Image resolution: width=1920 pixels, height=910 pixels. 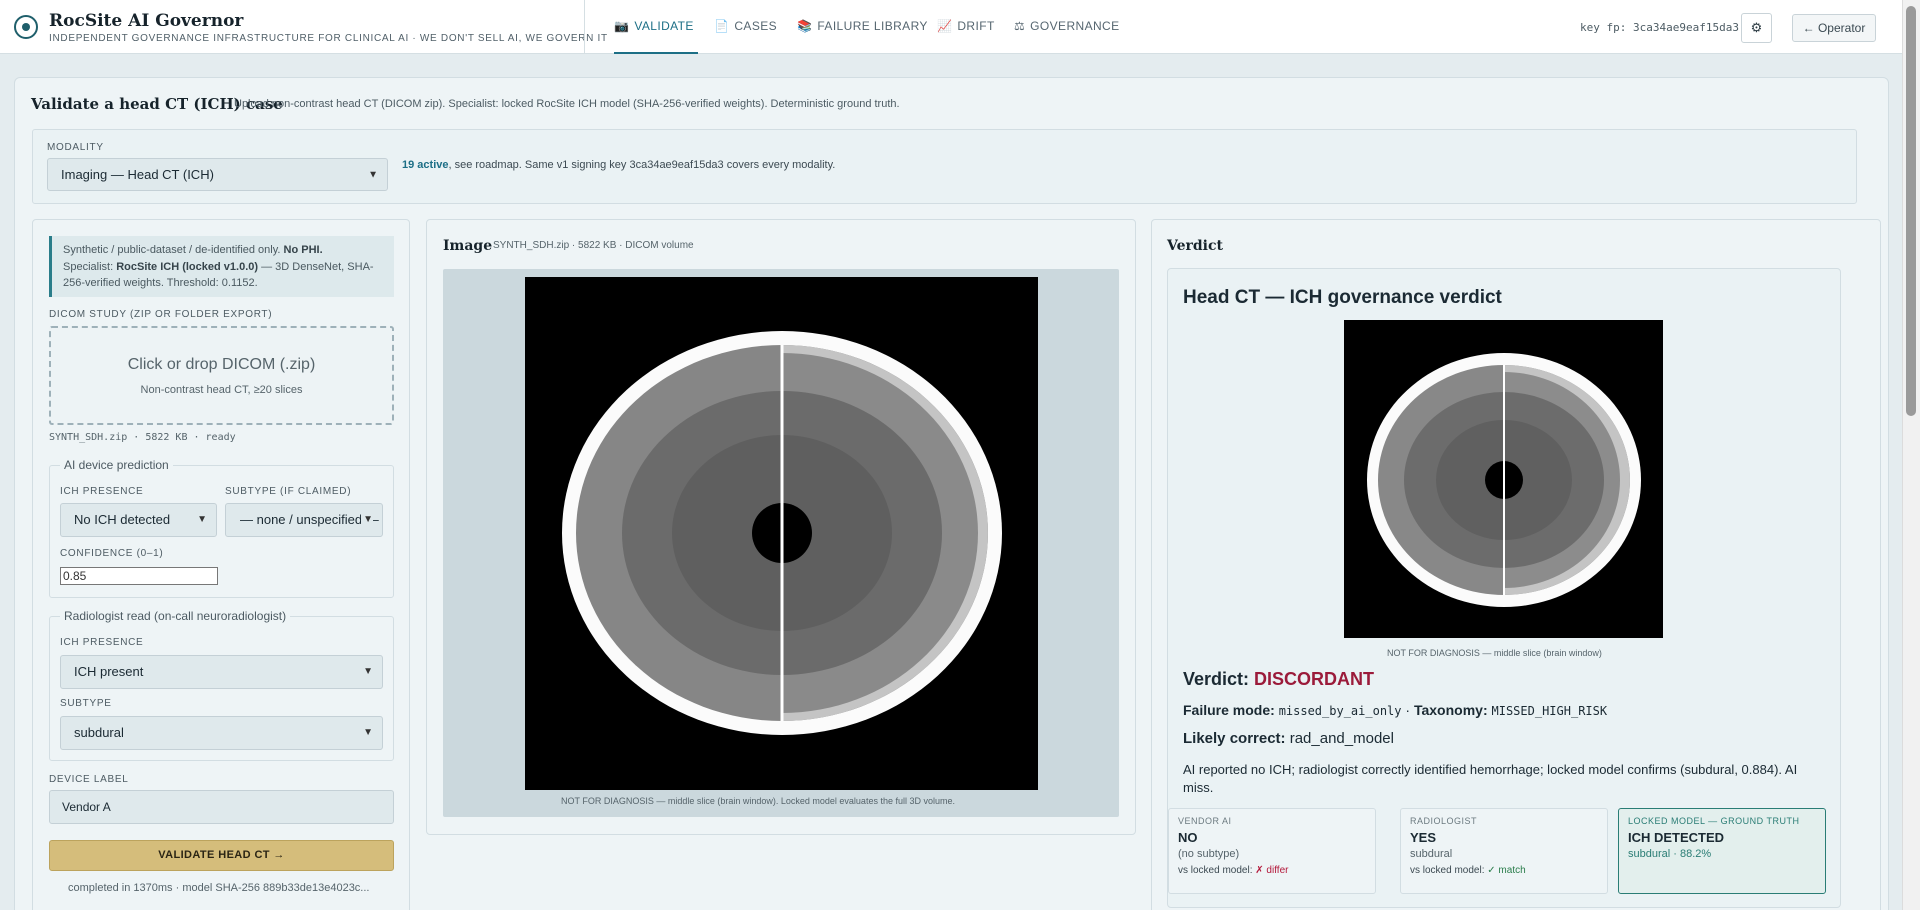 I want to click on confidence-label: CONFIDENCE (0–1), so click(x=112, y=553).